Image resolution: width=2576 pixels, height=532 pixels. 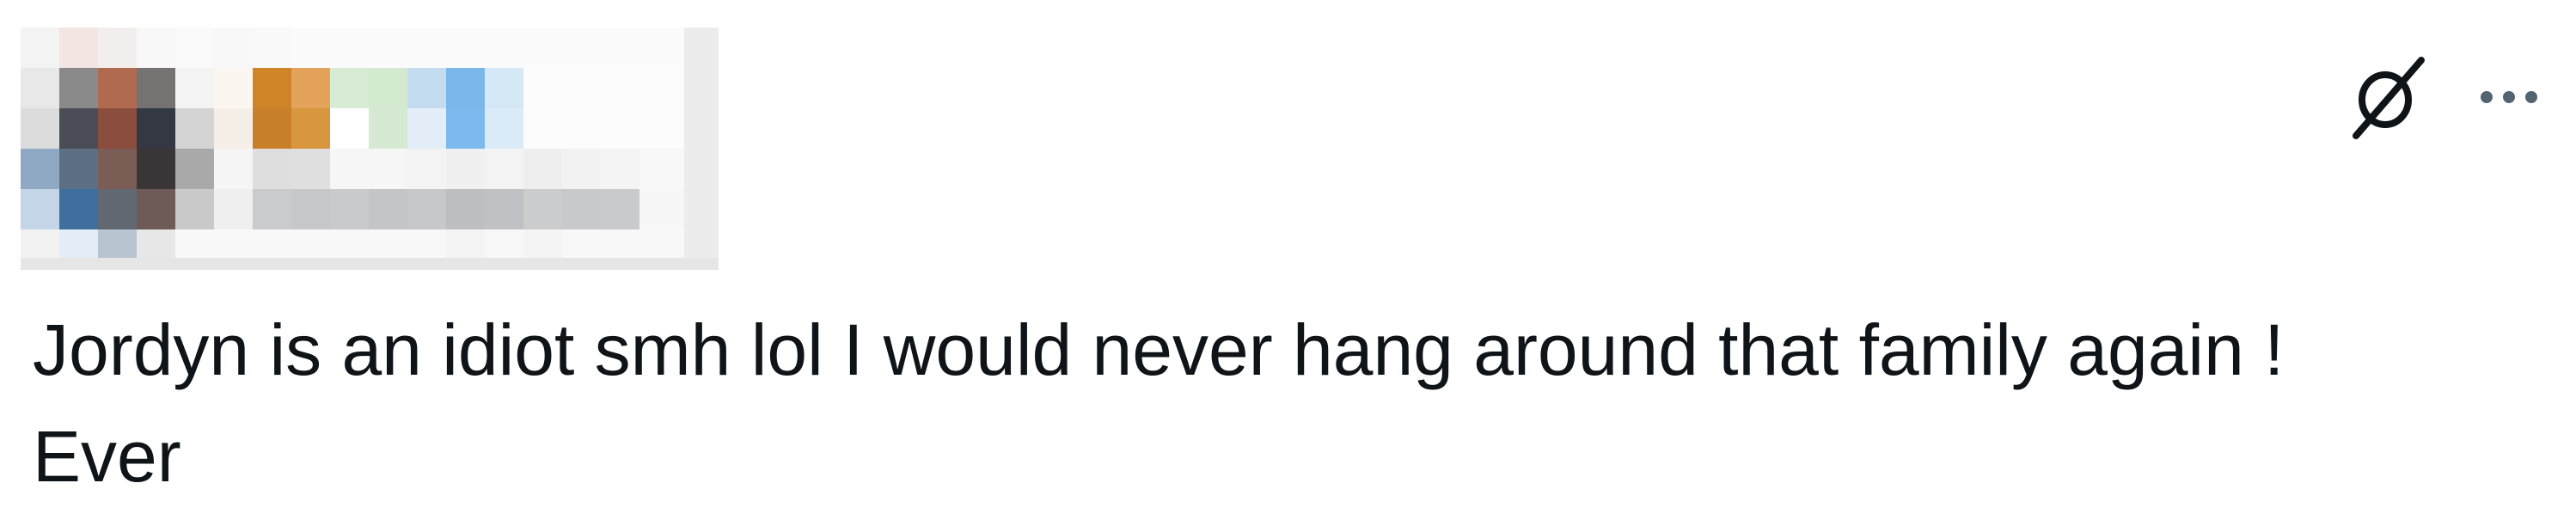 I want to click on pixelated-author-area, so click(x=369, y=149).